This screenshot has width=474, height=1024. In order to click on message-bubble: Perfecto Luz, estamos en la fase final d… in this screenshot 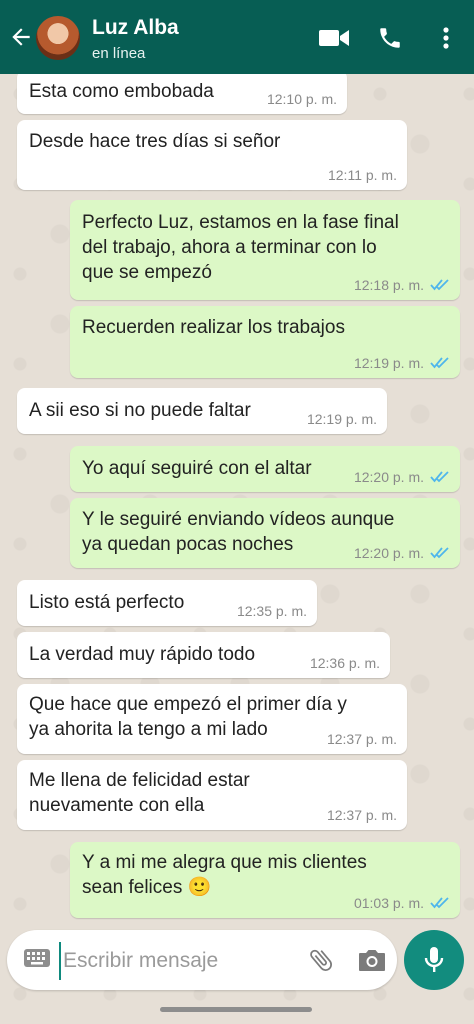, I will do `click(265, 250)`.